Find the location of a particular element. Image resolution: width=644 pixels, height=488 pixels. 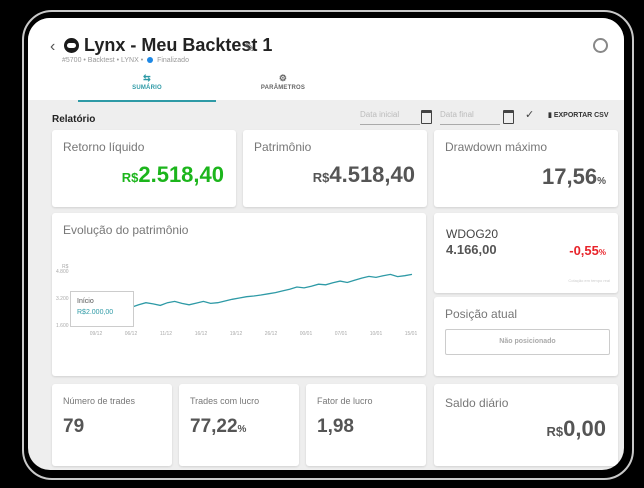

asset-change: -0,55% is located at coordinates (587, 251).